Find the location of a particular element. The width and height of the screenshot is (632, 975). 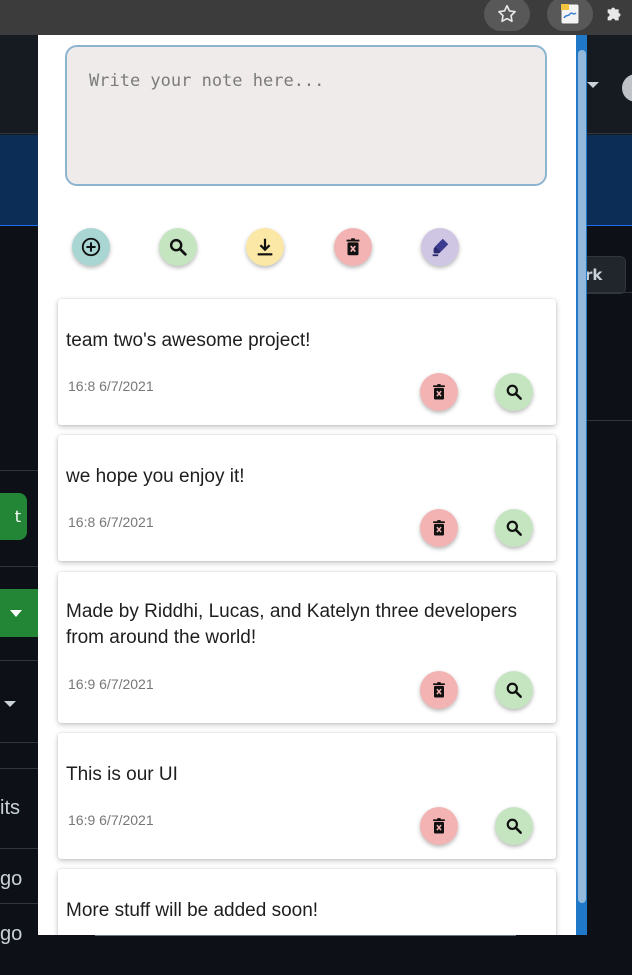

note-card: we hope you enjoy it! 16:8 6/7/2021 is located at coordinates (307, 498).